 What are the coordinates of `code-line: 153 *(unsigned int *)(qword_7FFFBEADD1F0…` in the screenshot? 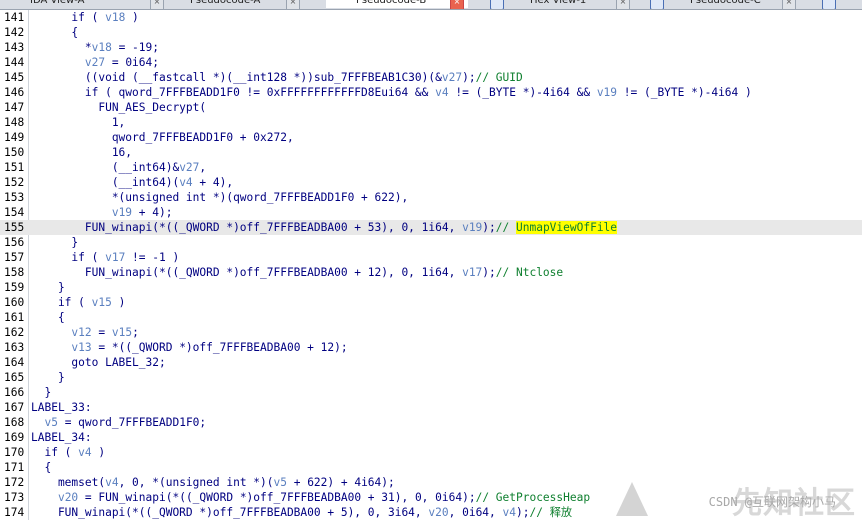 It's located at (431, 197).